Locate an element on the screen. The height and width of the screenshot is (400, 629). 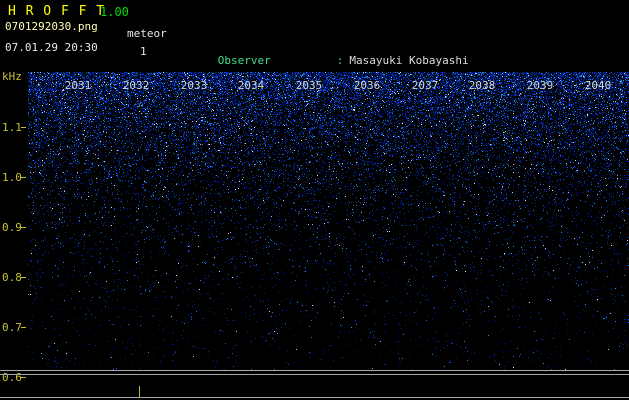
app-version: 1.00 is located at coordinates (114, 12).